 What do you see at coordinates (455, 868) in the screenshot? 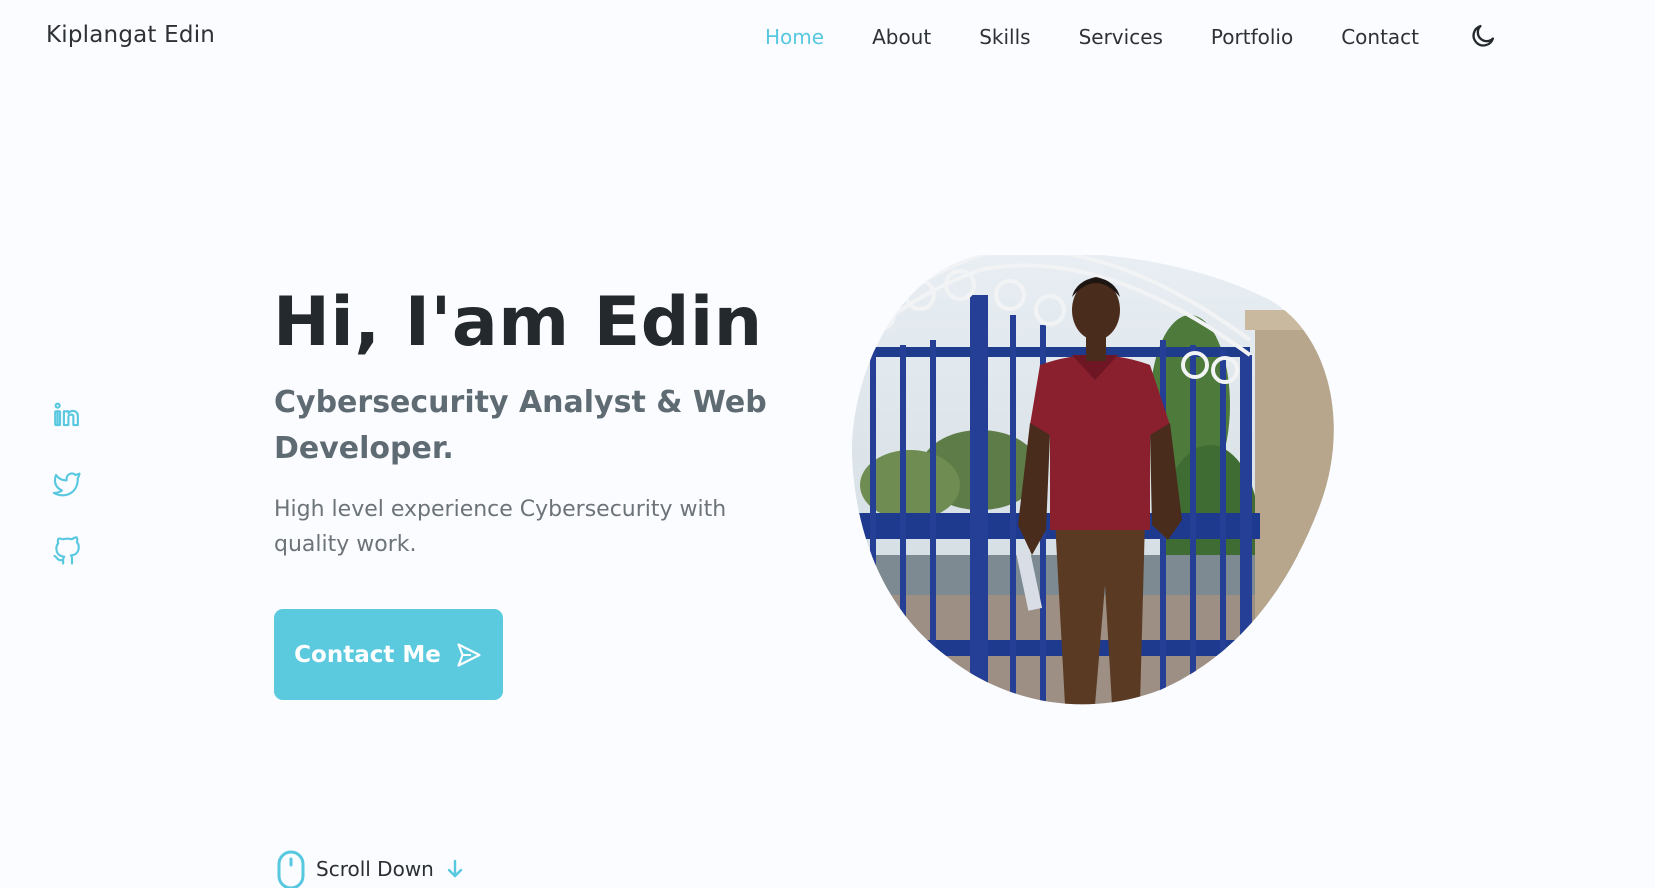
I see `arrow-down-icon` at bounding box center [455, 868].